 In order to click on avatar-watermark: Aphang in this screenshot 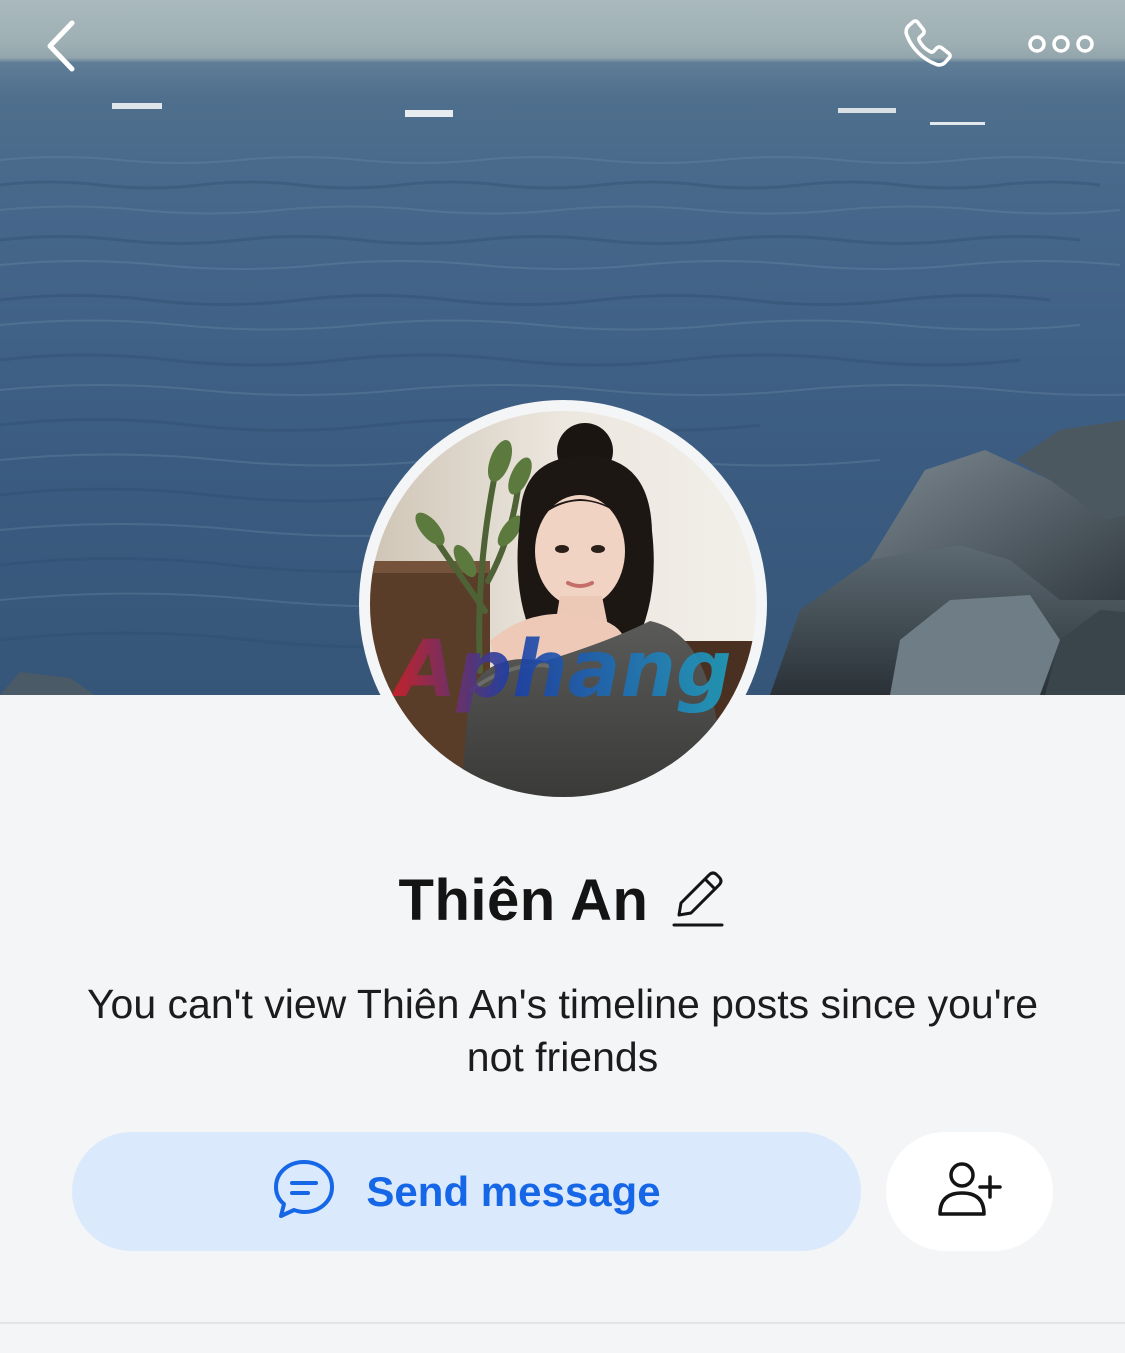, I will do `click(561, 670)`.